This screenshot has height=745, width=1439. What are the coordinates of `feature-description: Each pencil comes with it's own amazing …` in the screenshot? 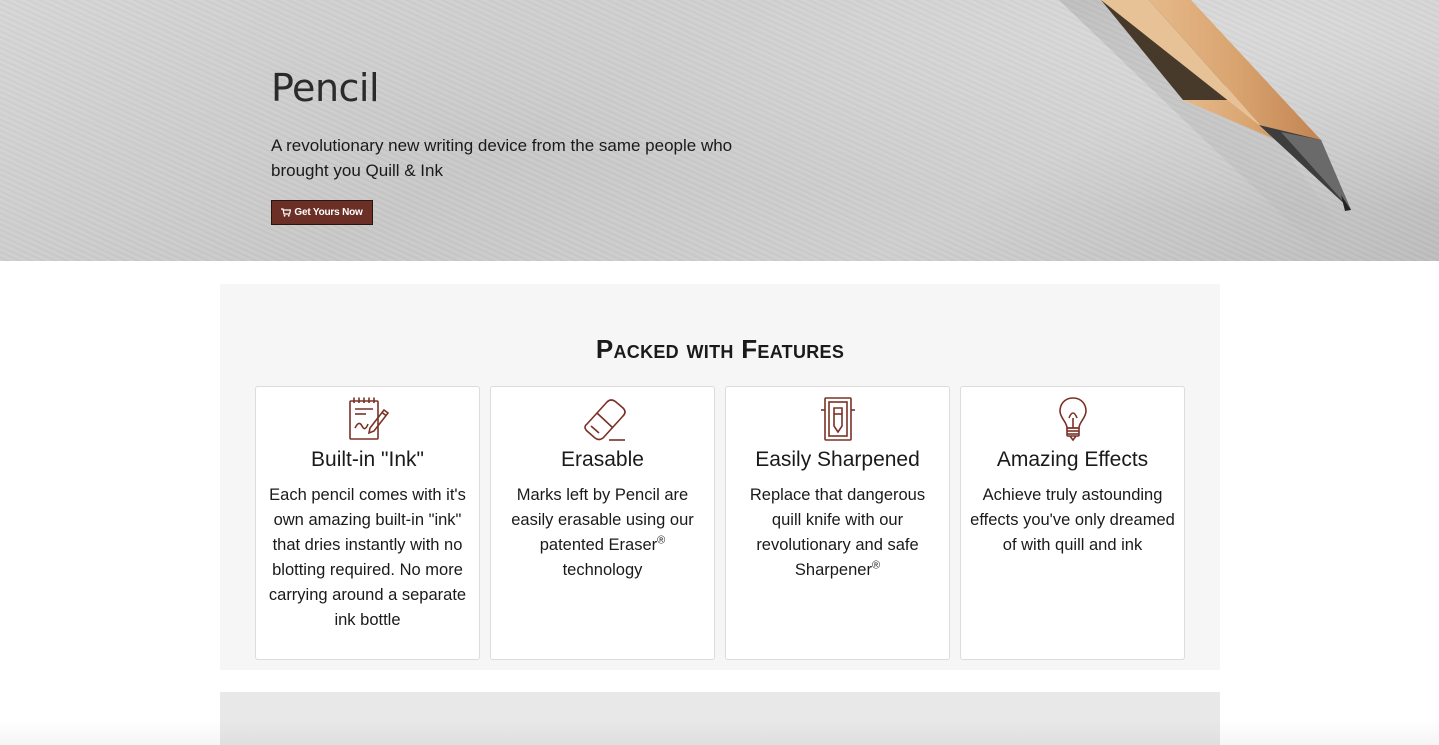 It's located at (367, 557).